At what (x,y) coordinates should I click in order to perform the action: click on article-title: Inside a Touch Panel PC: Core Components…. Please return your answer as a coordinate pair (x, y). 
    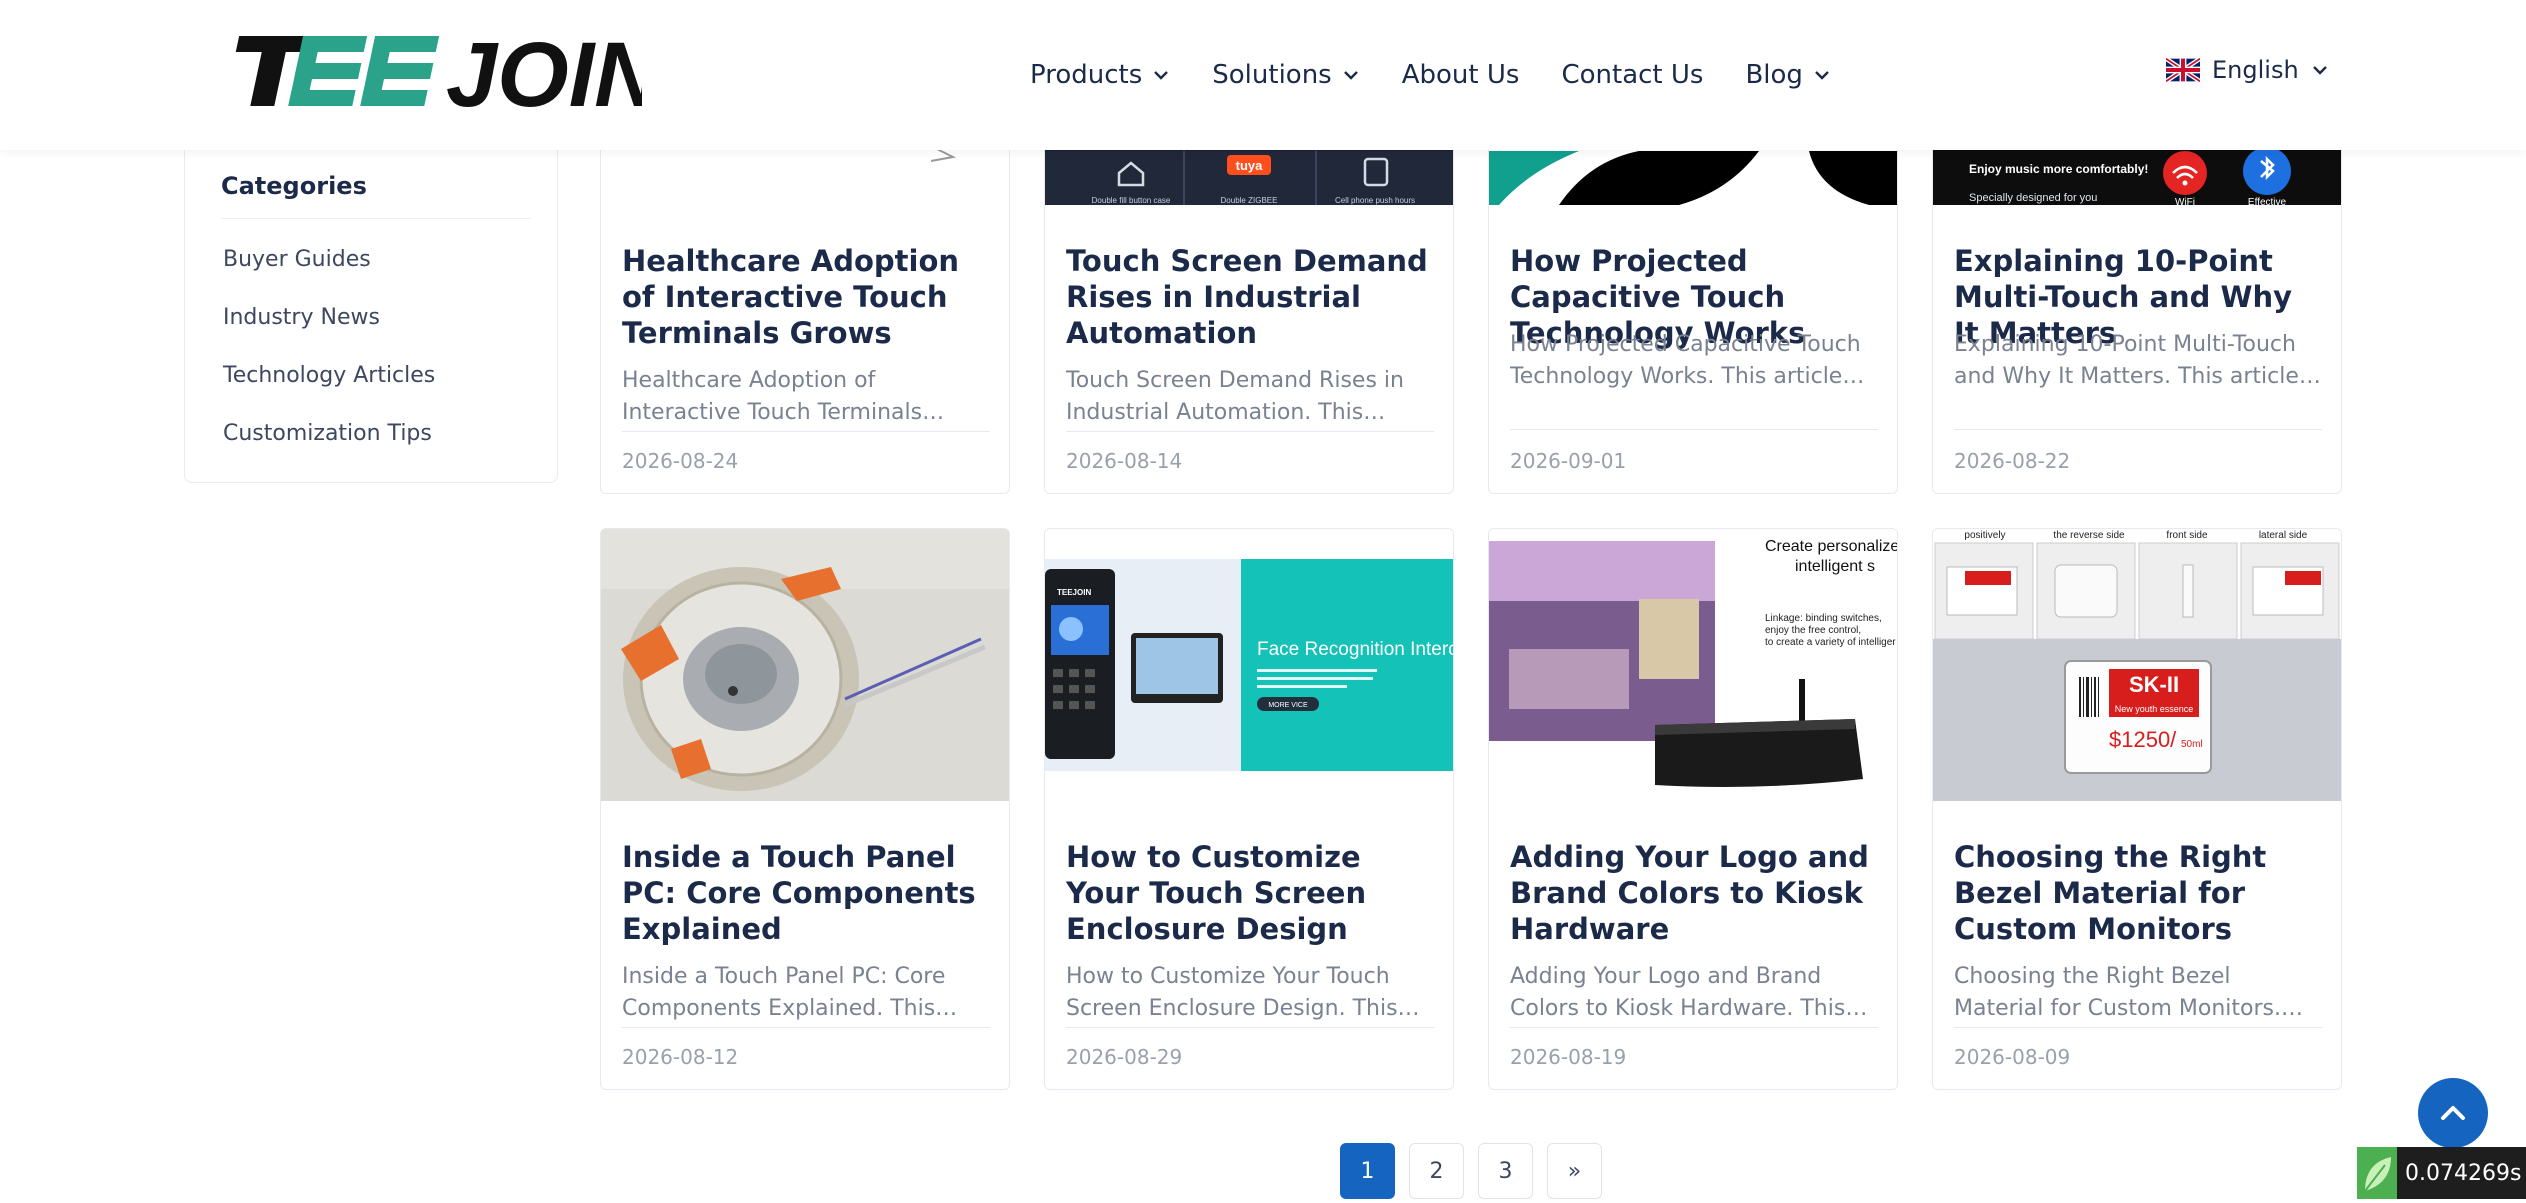
    Looking at the image, I should click on (806, 893).